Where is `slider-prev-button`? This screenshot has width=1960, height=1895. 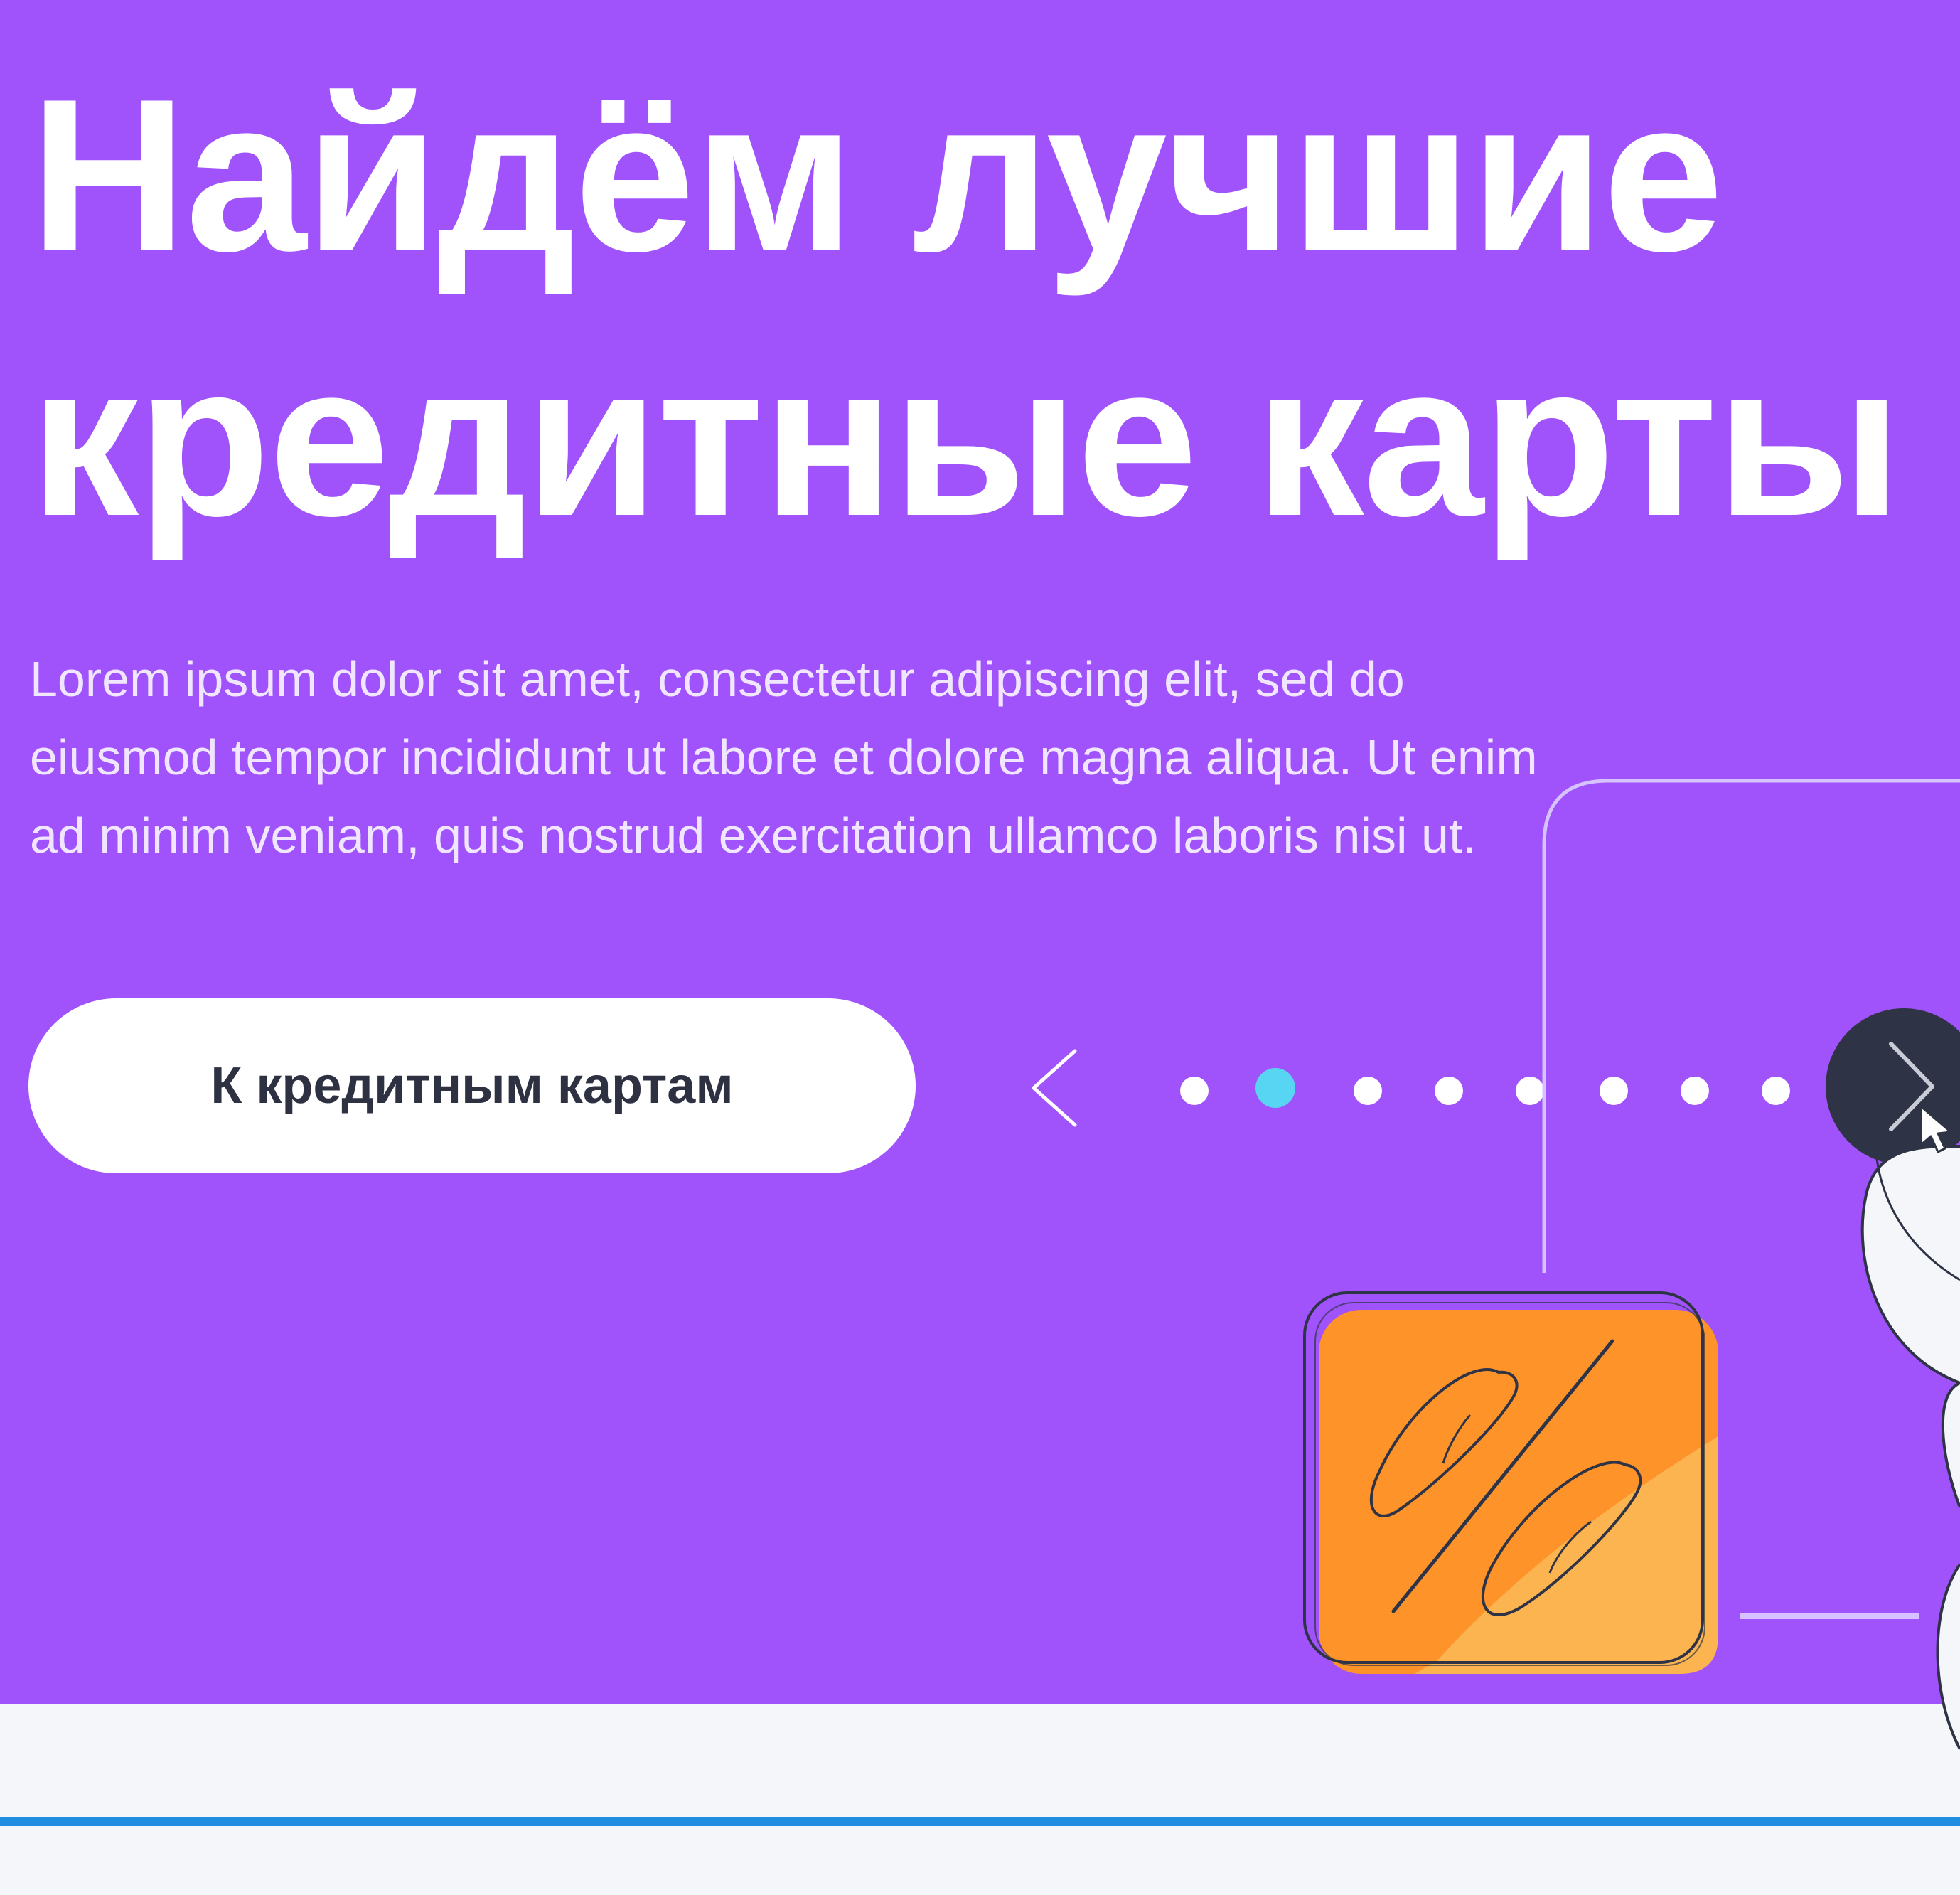 slider-prev-button is located at coordinates (1056, 1088).